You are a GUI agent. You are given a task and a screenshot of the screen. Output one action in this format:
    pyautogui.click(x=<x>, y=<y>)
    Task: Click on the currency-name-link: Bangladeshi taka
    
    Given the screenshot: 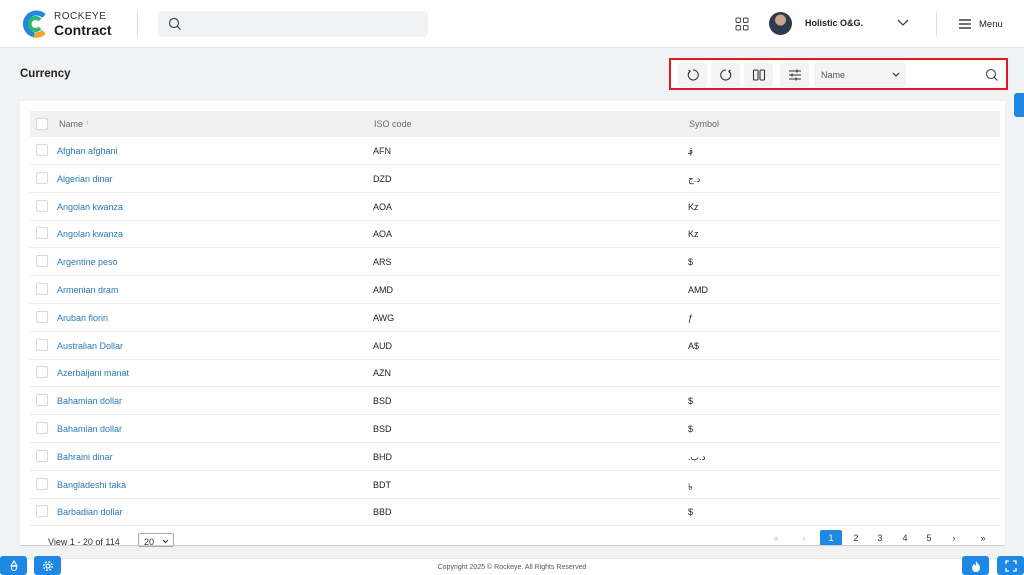 What is the action you would take?
    pyautogui.click(x=91, y=485)
    